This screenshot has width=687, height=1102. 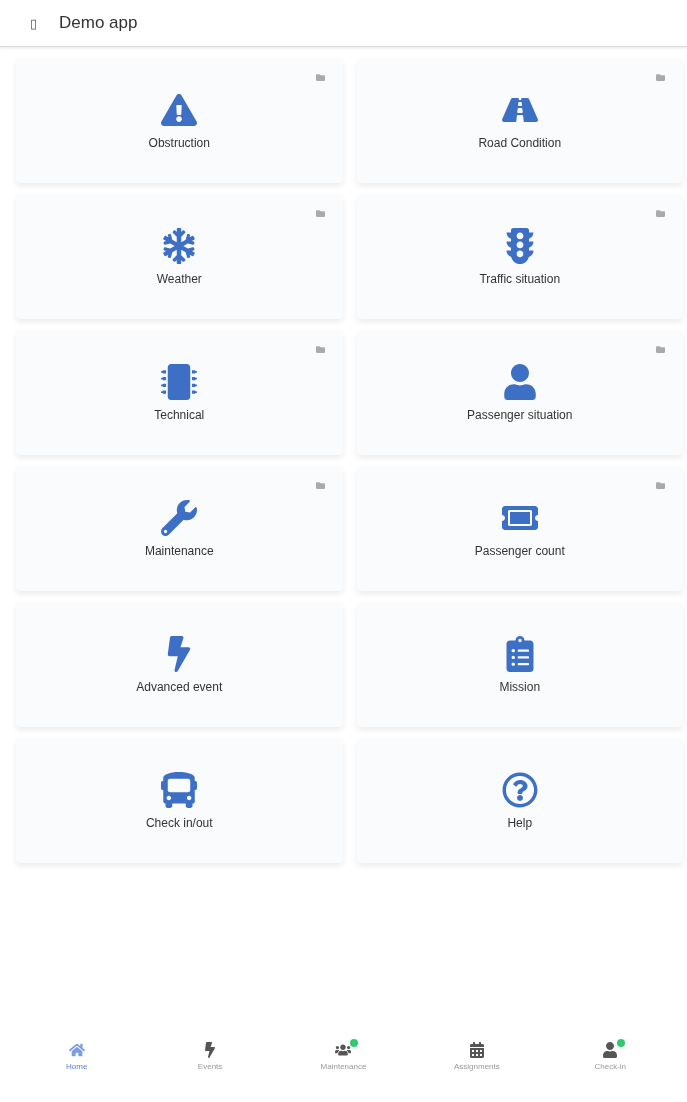 What do you see at coordinates (179, 110) in the screenshot?
I see `warning-icon` at bounding box center [179, 110].